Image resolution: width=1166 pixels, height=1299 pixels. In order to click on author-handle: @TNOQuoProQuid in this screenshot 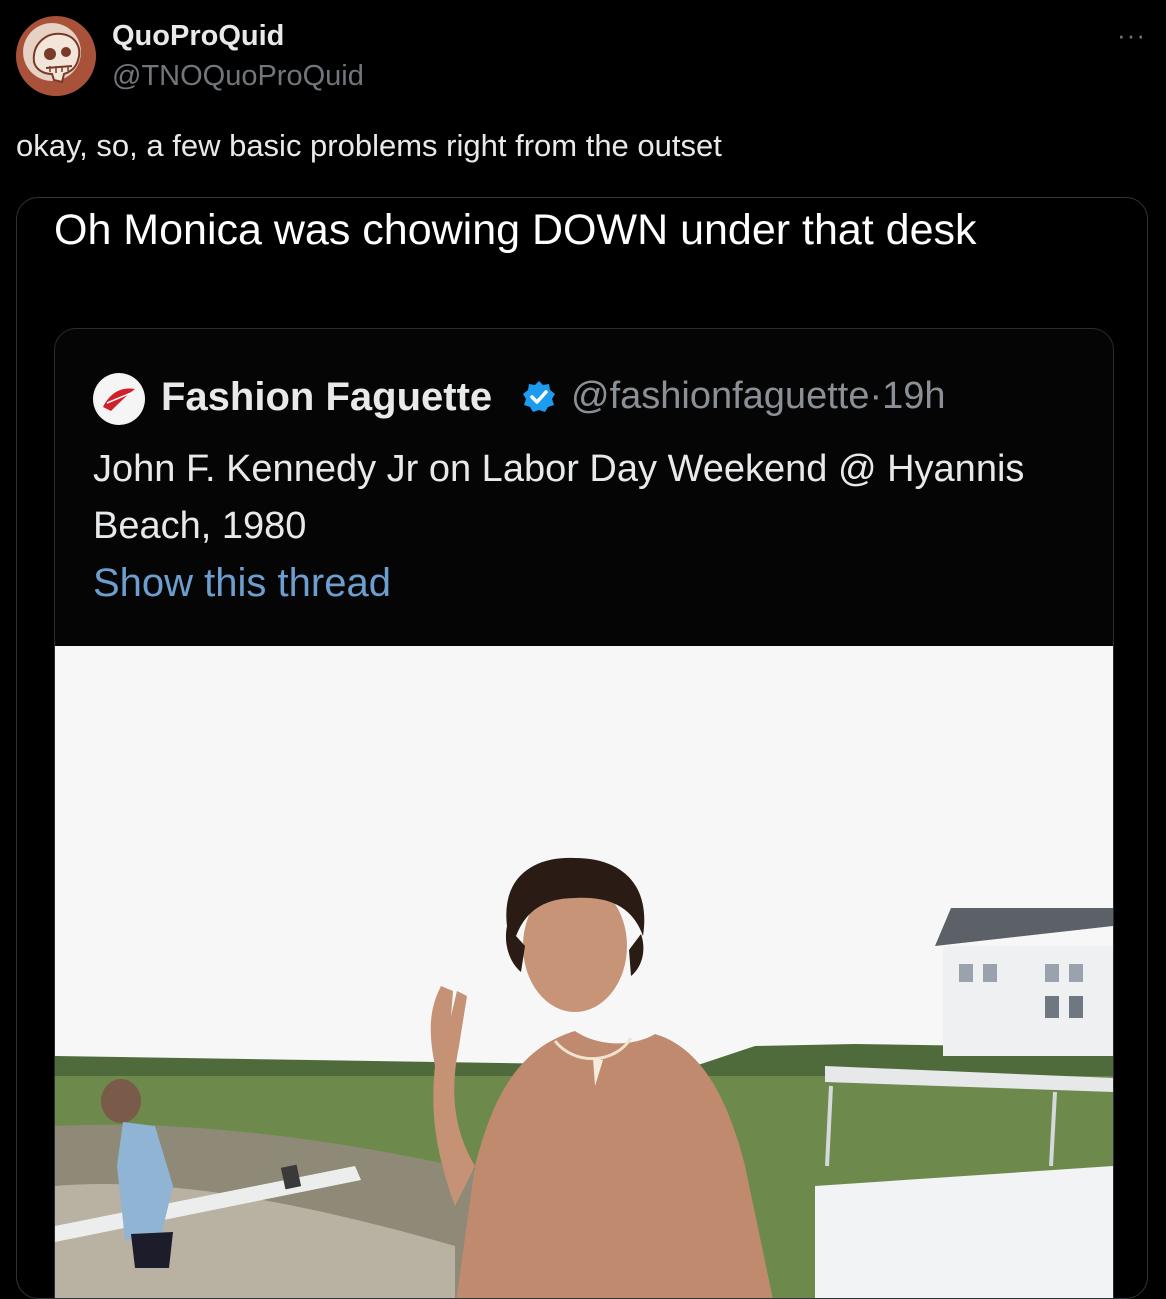, I will do `click(238, 76)`.